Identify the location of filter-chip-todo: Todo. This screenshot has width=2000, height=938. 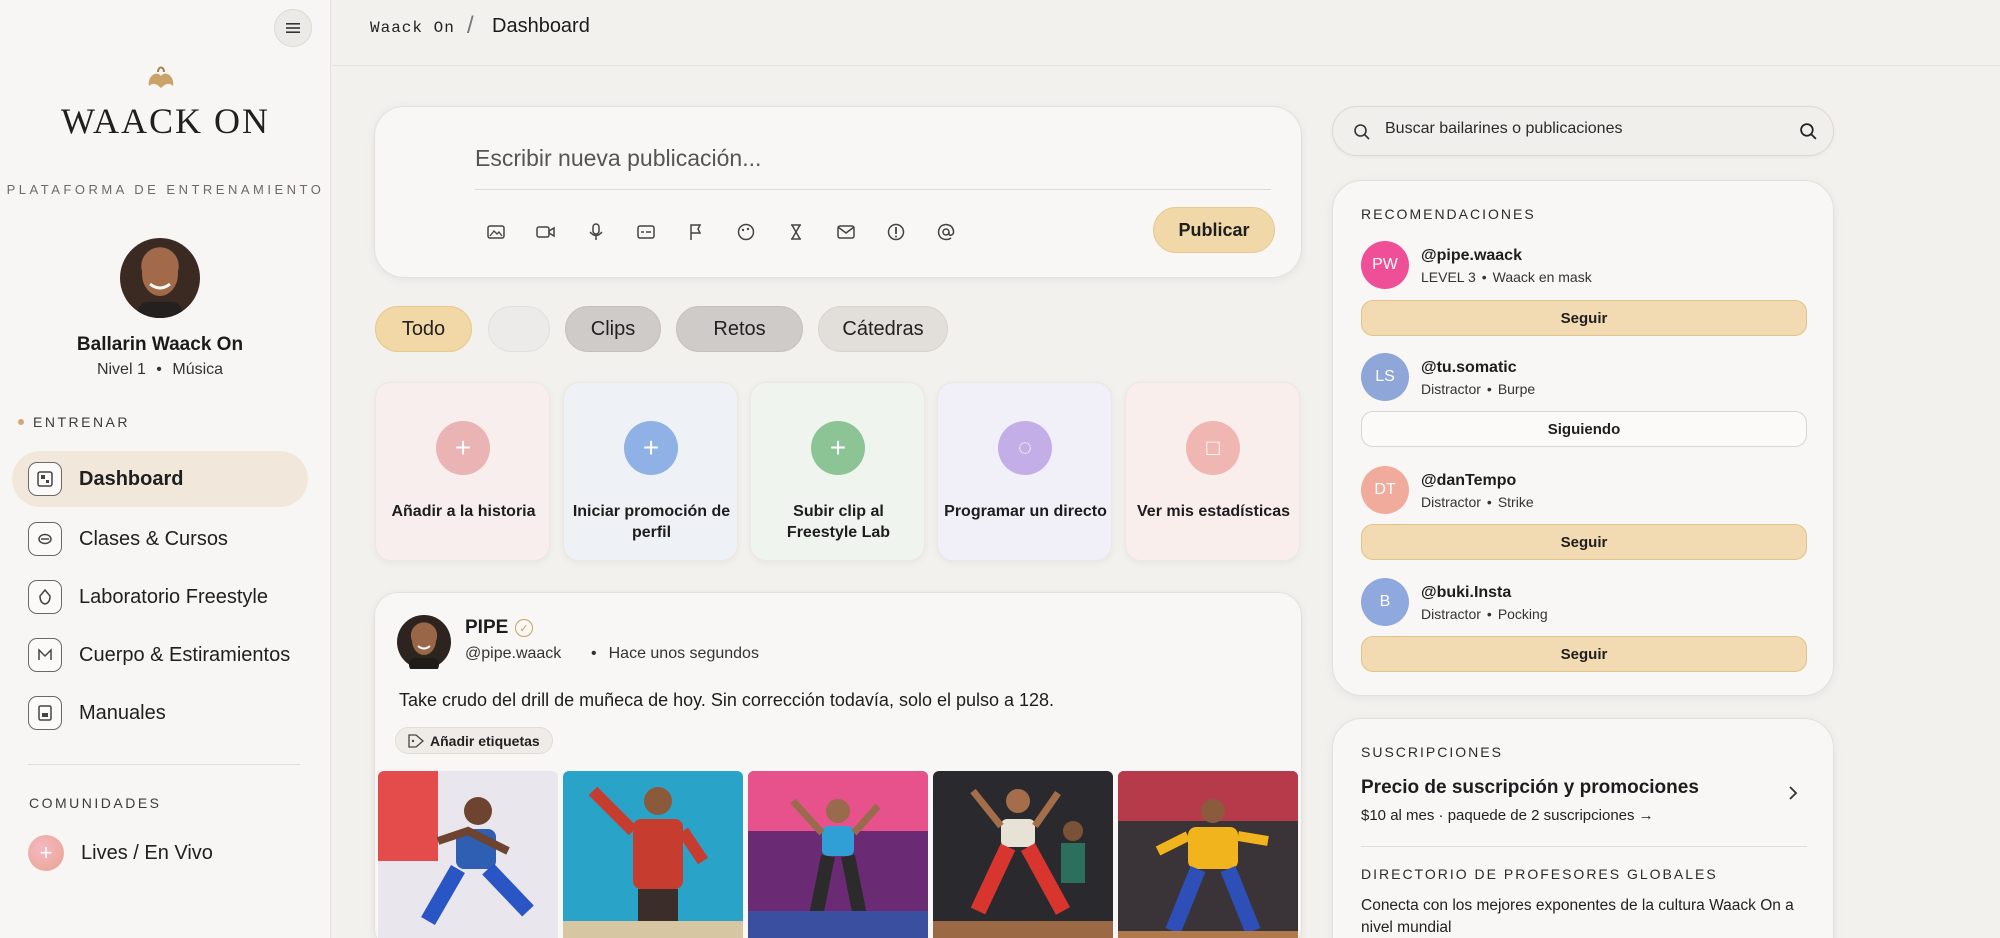
(423, 329).